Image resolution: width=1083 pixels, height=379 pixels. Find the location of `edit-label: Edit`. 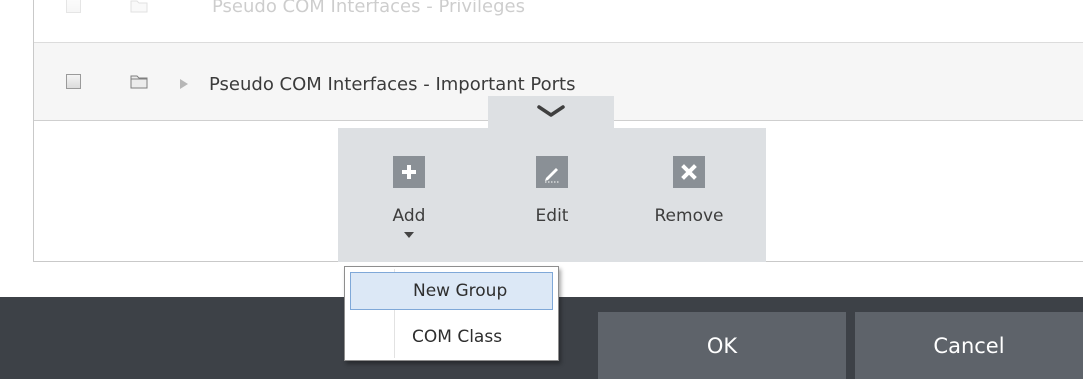

edit-label: Edit is located at coordinates (552, 216).